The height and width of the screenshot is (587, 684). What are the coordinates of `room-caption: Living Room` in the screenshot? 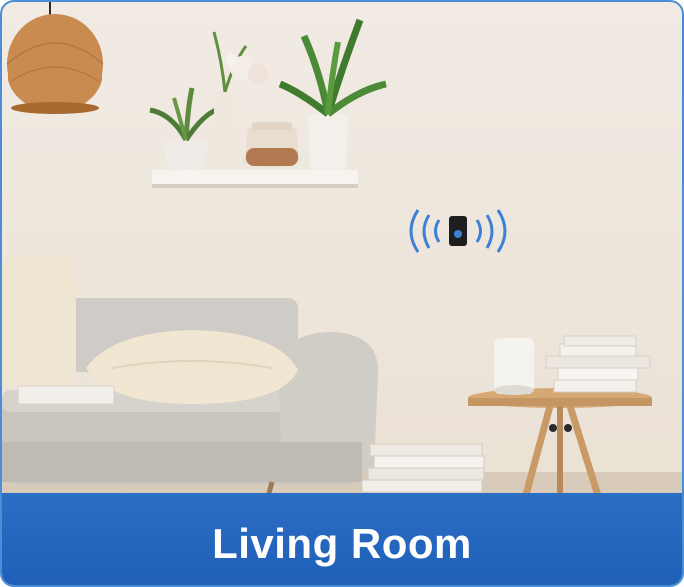 It's located at (342, 543).